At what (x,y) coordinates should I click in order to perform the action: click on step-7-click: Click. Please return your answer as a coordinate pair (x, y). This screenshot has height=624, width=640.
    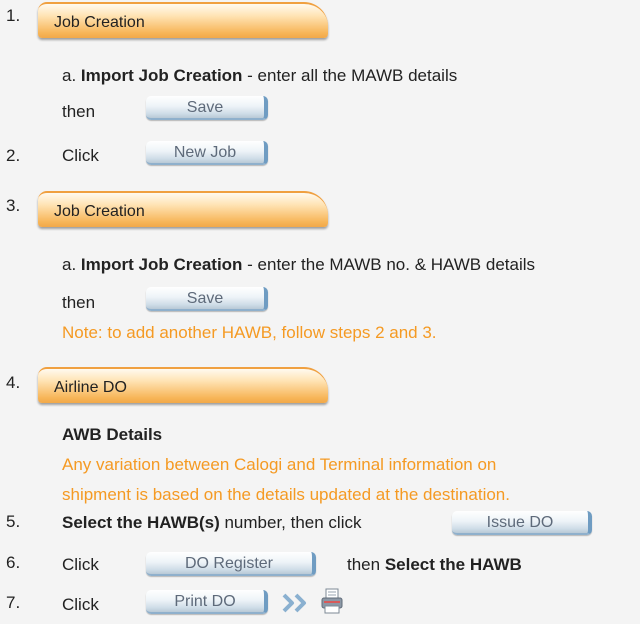
    Looking at the image, I should click on (80, 604).